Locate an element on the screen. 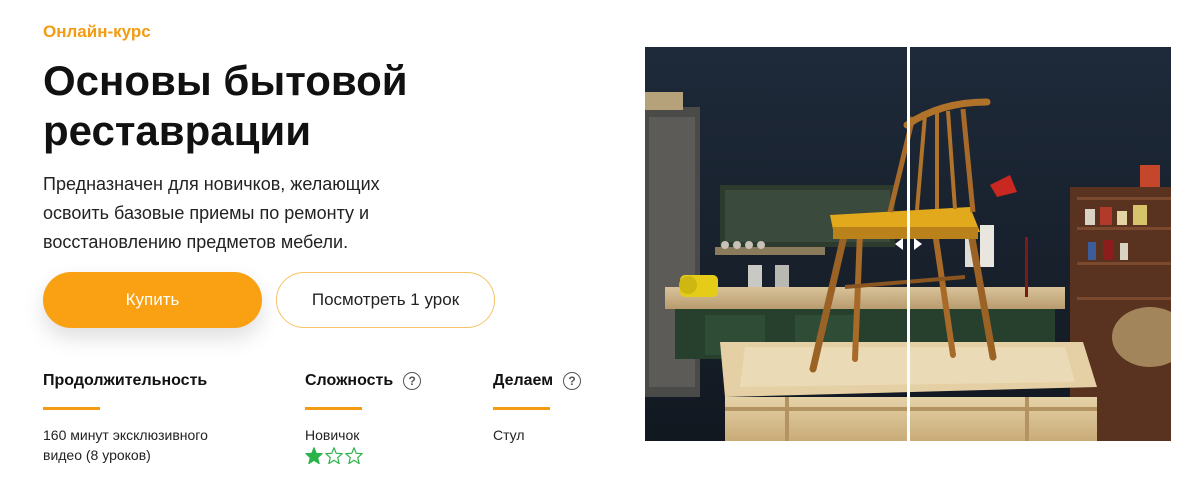 This screenshot has width=1200, height=490. stat-difficulty-label: Сложность ? is located at coordinates (385, 381).